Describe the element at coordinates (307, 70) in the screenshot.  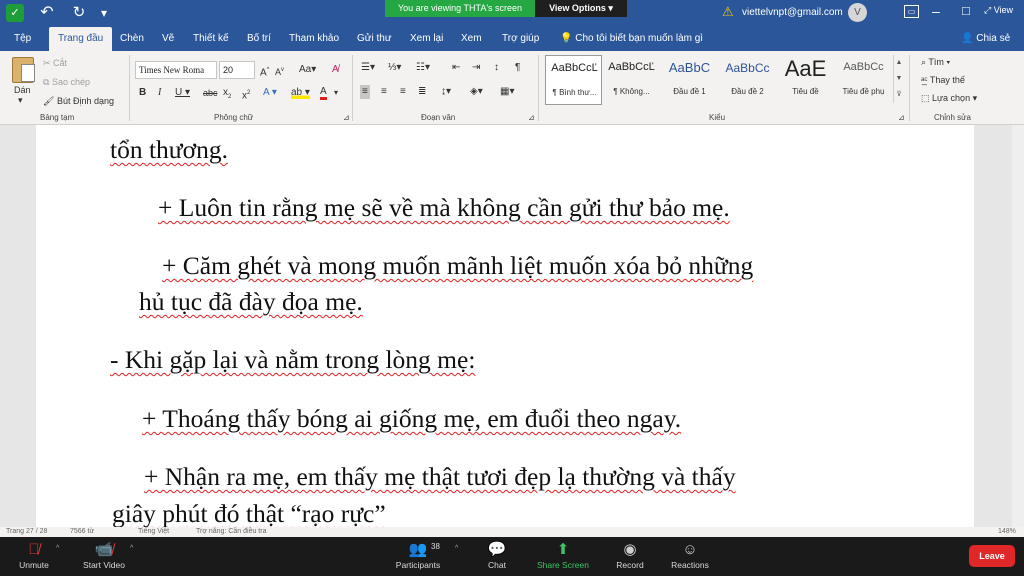
I see `change-case-icon: Aa▾` at that location.